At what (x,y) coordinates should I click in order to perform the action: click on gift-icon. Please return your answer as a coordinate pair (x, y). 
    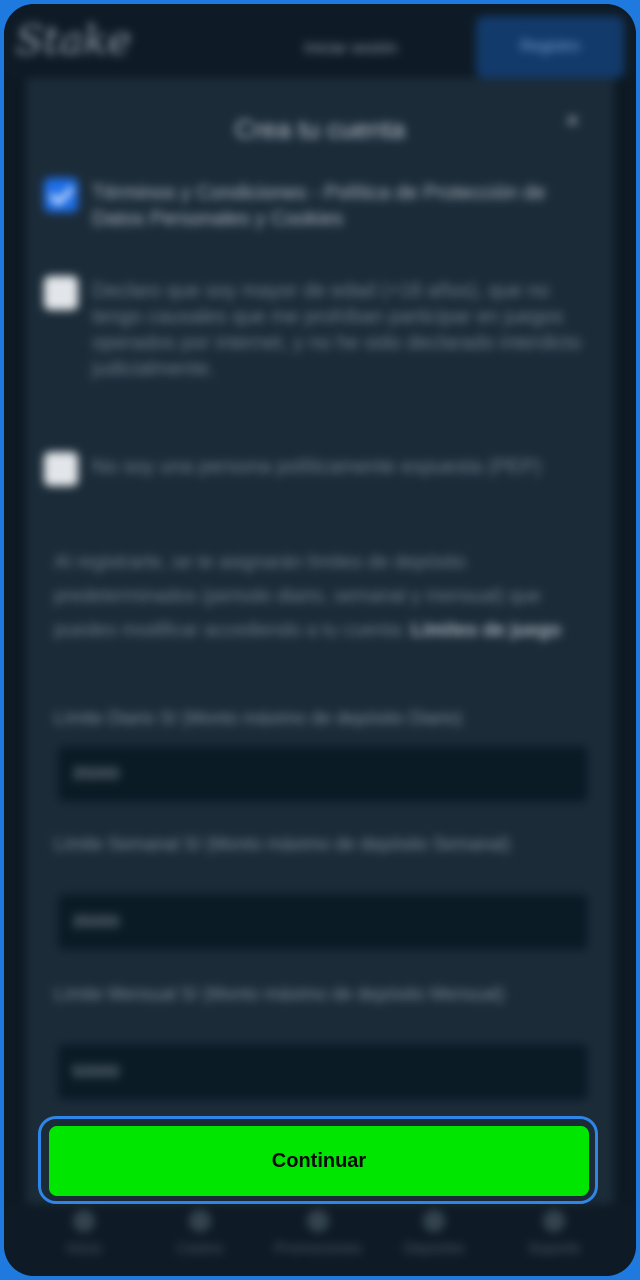
    Looking at the image, I should click on (318, 1221).